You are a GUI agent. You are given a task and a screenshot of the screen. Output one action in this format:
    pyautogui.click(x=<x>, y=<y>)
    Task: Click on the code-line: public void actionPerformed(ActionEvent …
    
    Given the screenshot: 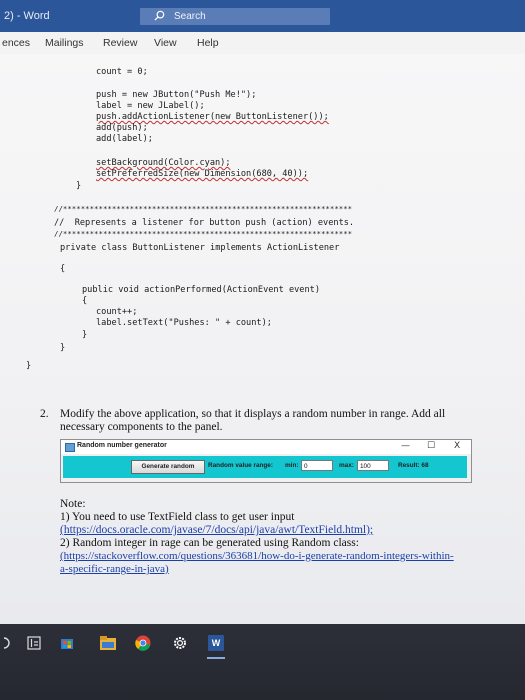 What is the action you would take?
    pyautogui.click(x=201, y=290)
    